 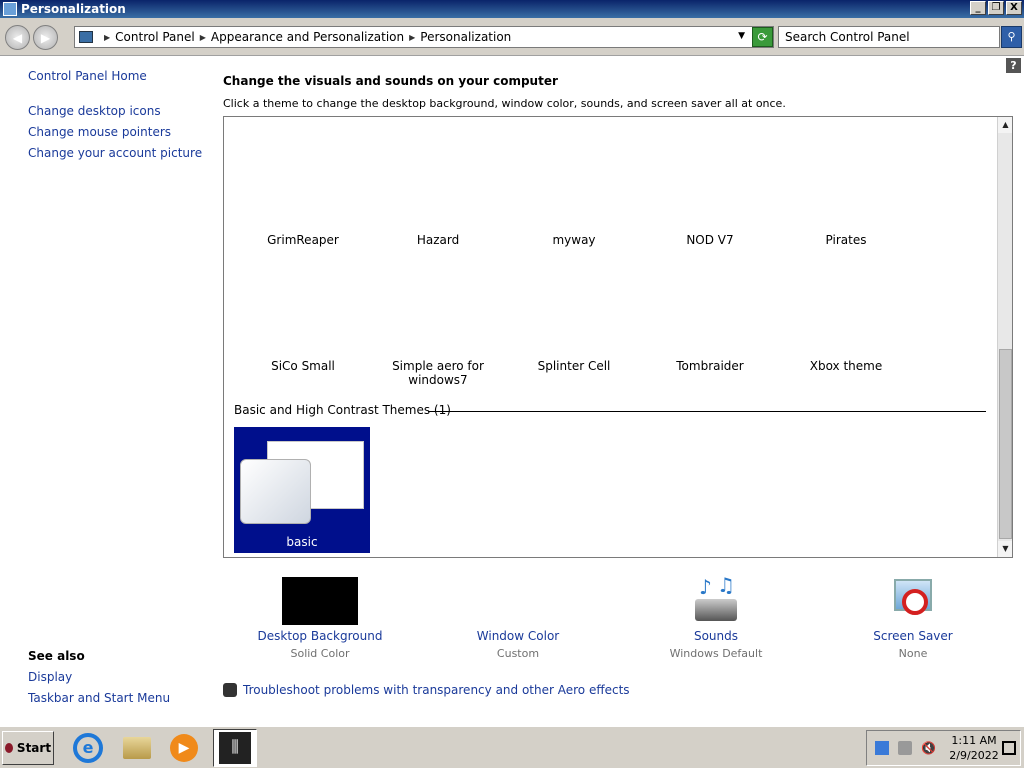 I want to click on control-panel-home-link: Control Panel Home, so click(x=87, y=76).